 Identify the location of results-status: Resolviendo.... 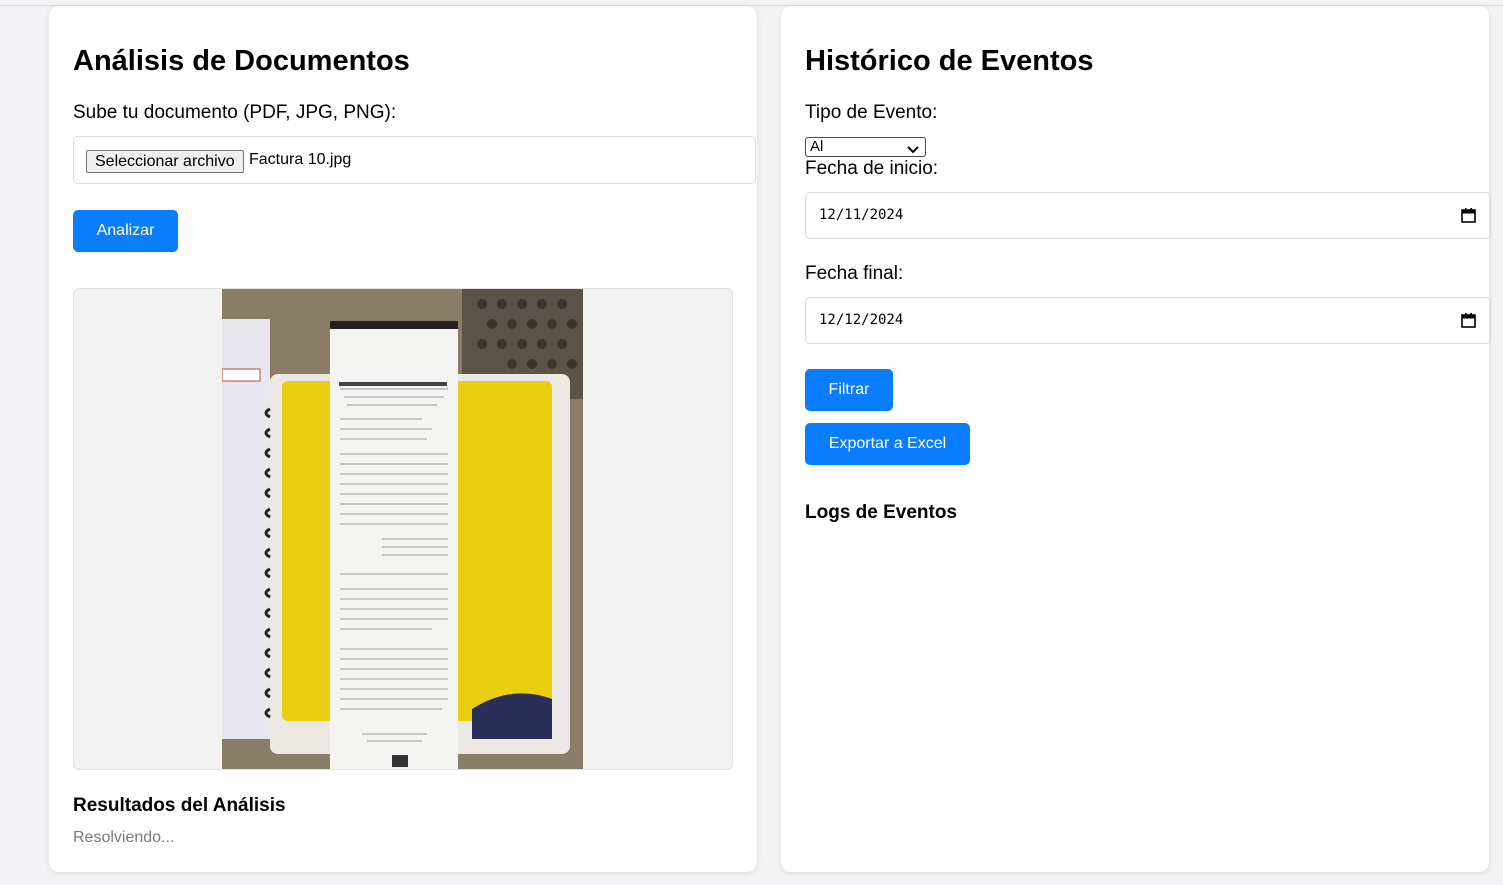
(124, 837).